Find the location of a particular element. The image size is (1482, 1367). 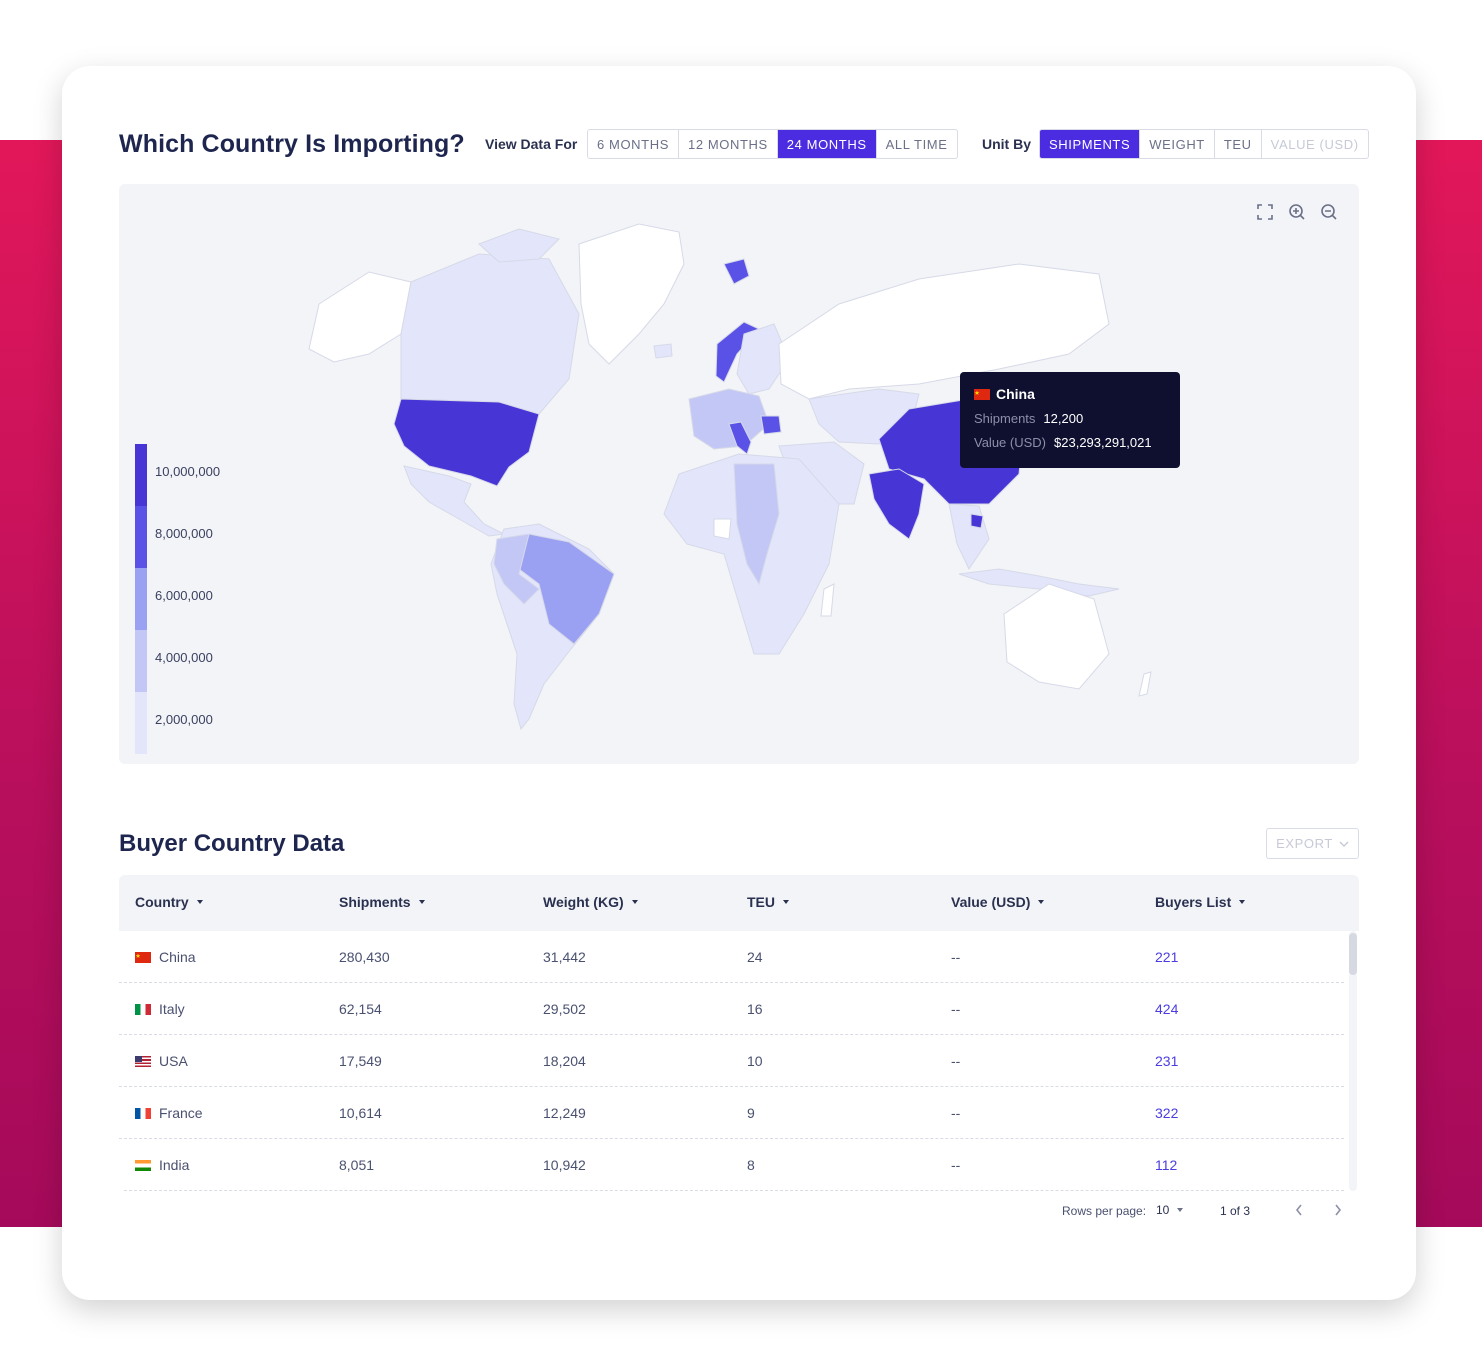

map-svalbard is located at coordinates (736, 271).